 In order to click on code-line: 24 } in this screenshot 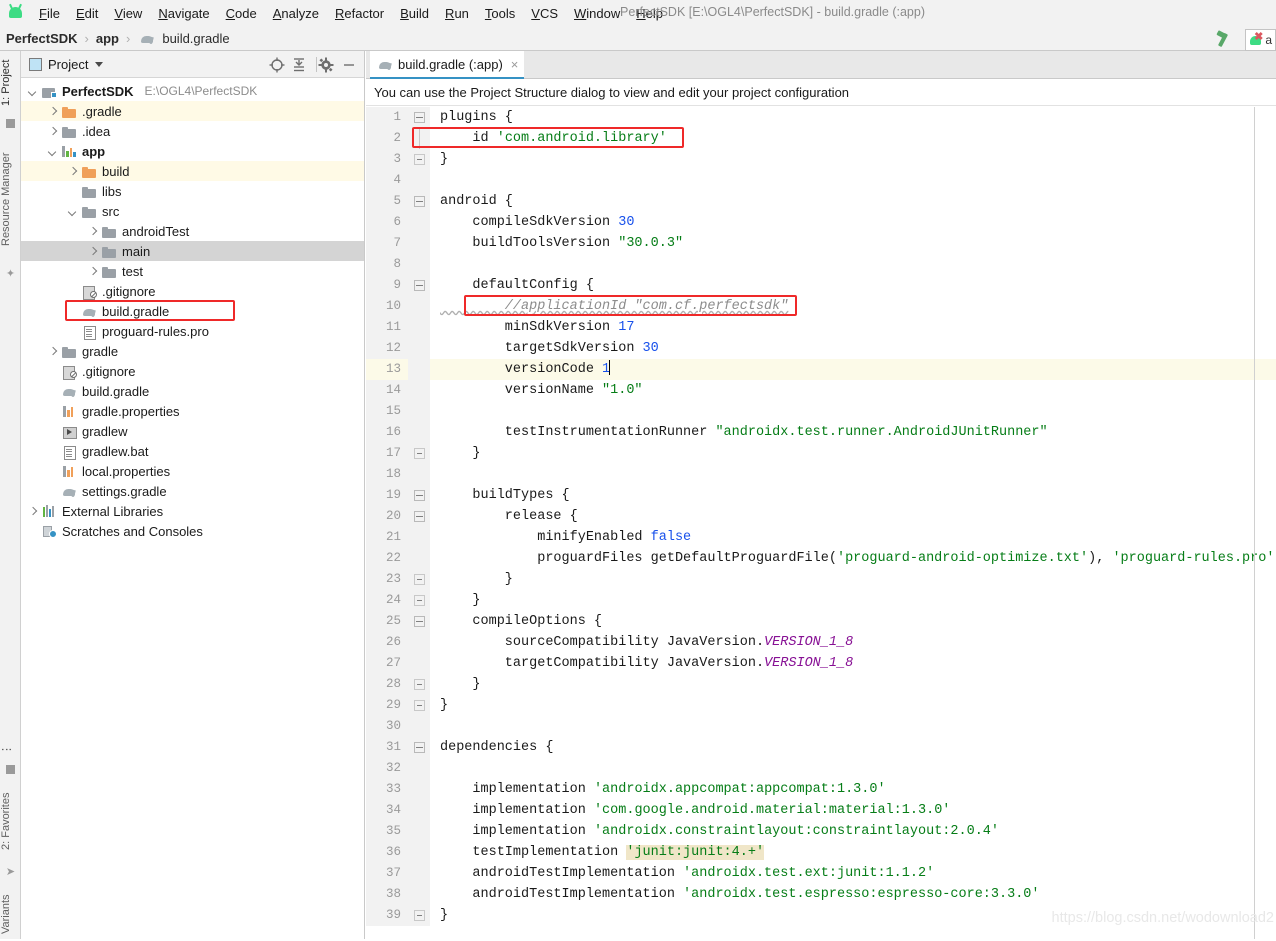, I will do `click(821, 600)`.